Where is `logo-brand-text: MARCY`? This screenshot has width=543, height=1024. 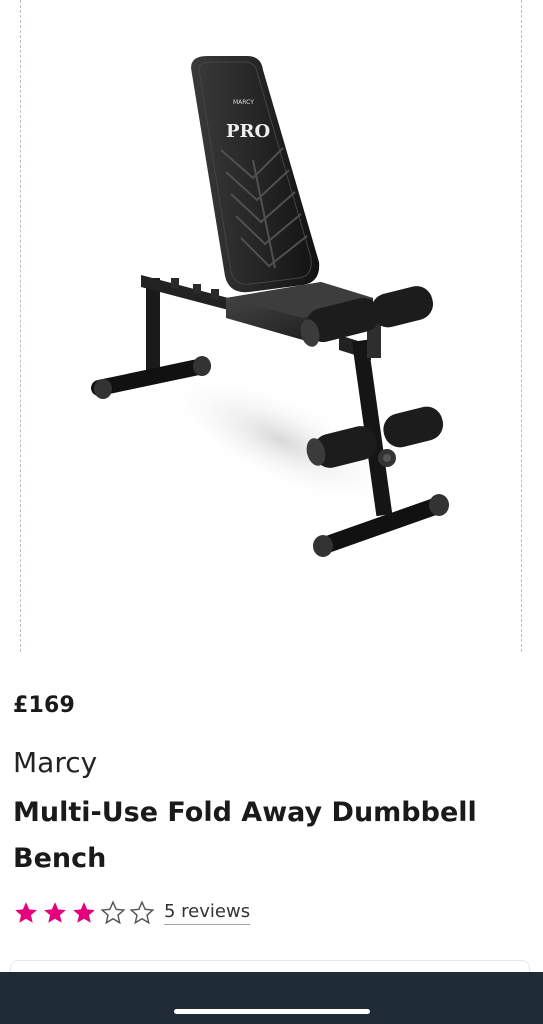
logo-brand-text: MARCY is located at coordinates (243, 102).